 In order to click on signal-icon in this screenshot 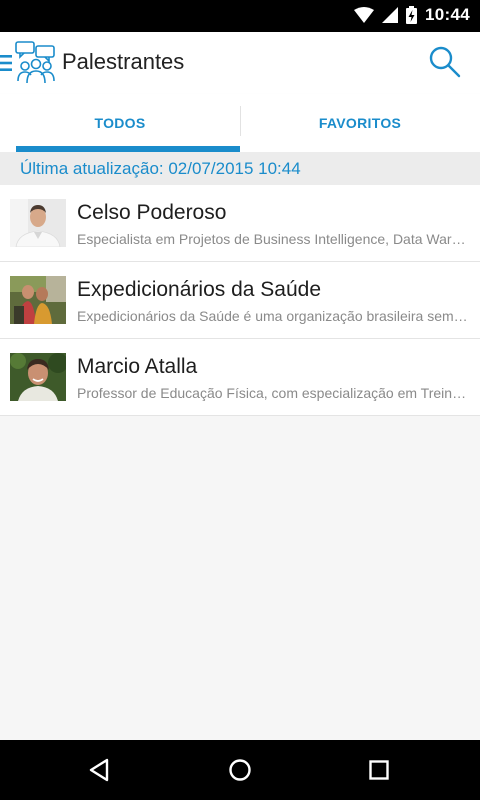, I will do `click(390, 15)`.